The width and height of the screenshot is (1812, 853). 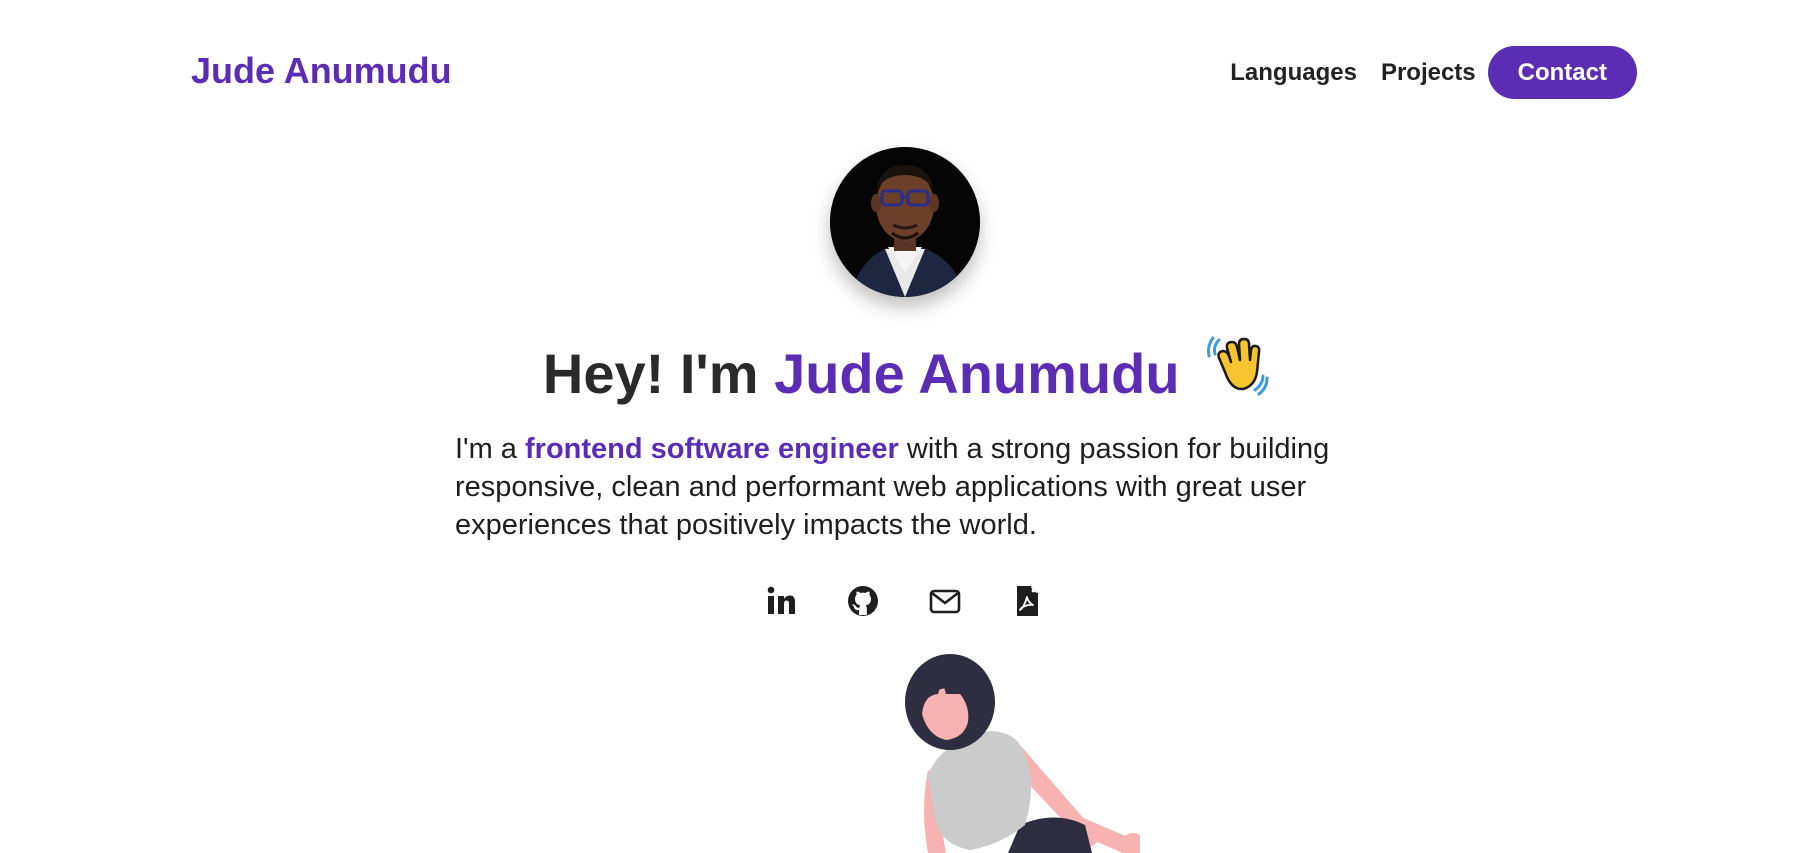 I want to click on nav-languages-link: Languages, so click(x=1293, y=73).